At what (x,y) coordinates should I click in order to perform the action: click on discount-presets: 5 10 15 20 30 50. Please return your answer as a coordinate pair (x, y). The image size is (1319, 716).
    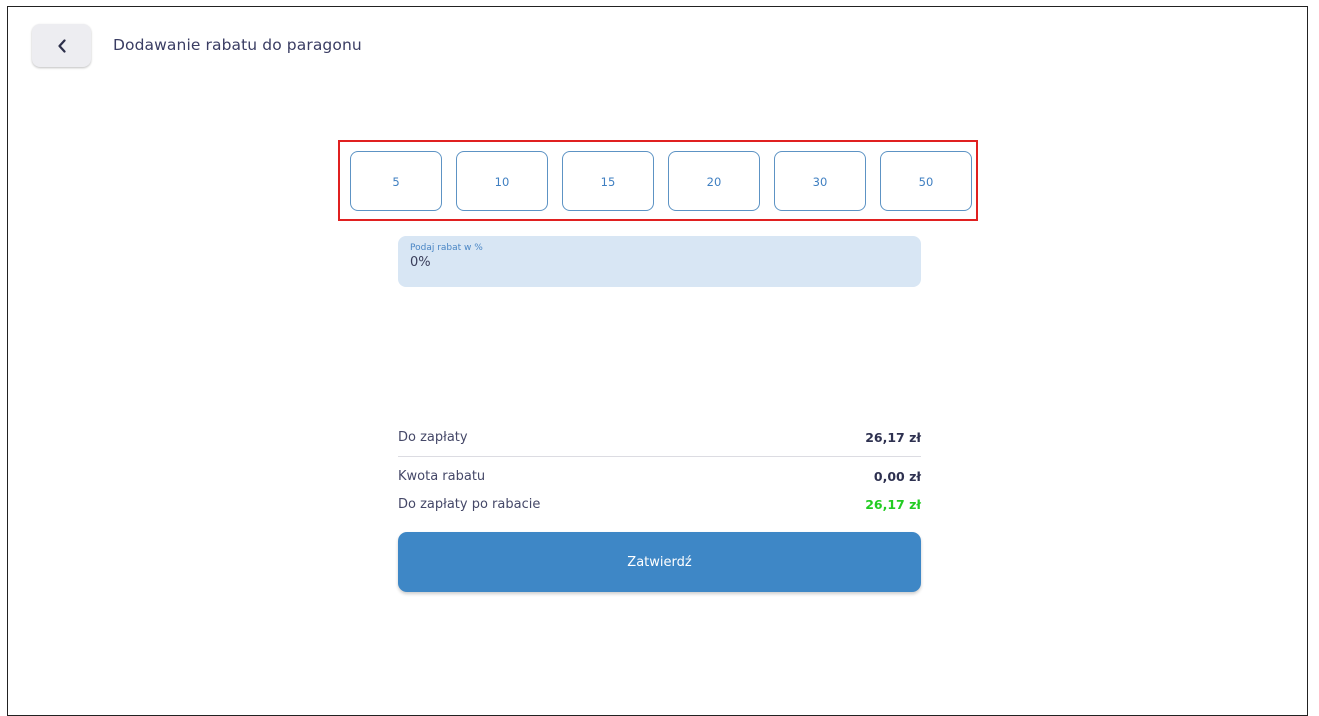
    Looking at the image, I should click on (661, 181).